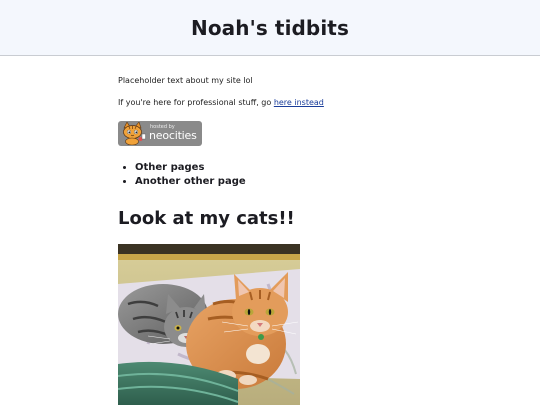  I want to click on nav-item: Another other page, so click(190, 182).